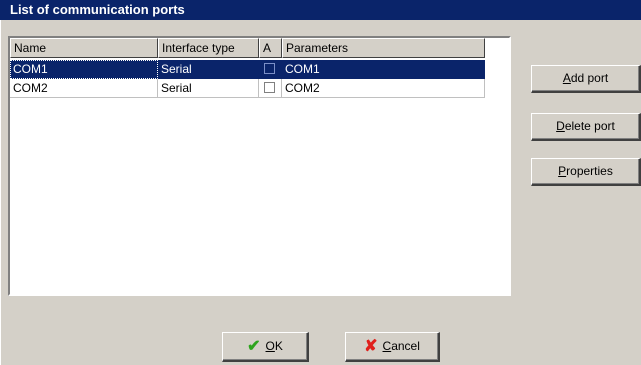 This screenshot has width=641, height=365. I want to click on cell-name: COM1, so click(84, 69).